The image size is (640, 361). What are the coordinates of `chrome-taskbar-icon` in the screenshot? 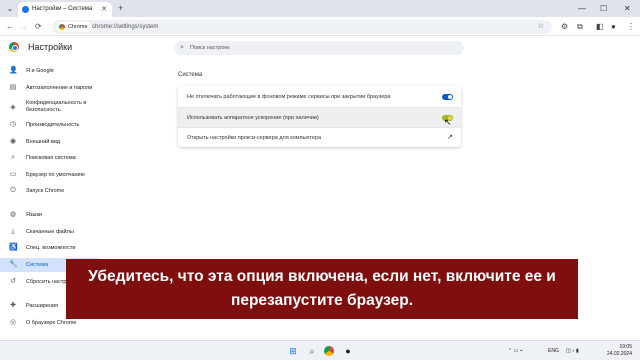 It's located at (329, 351).